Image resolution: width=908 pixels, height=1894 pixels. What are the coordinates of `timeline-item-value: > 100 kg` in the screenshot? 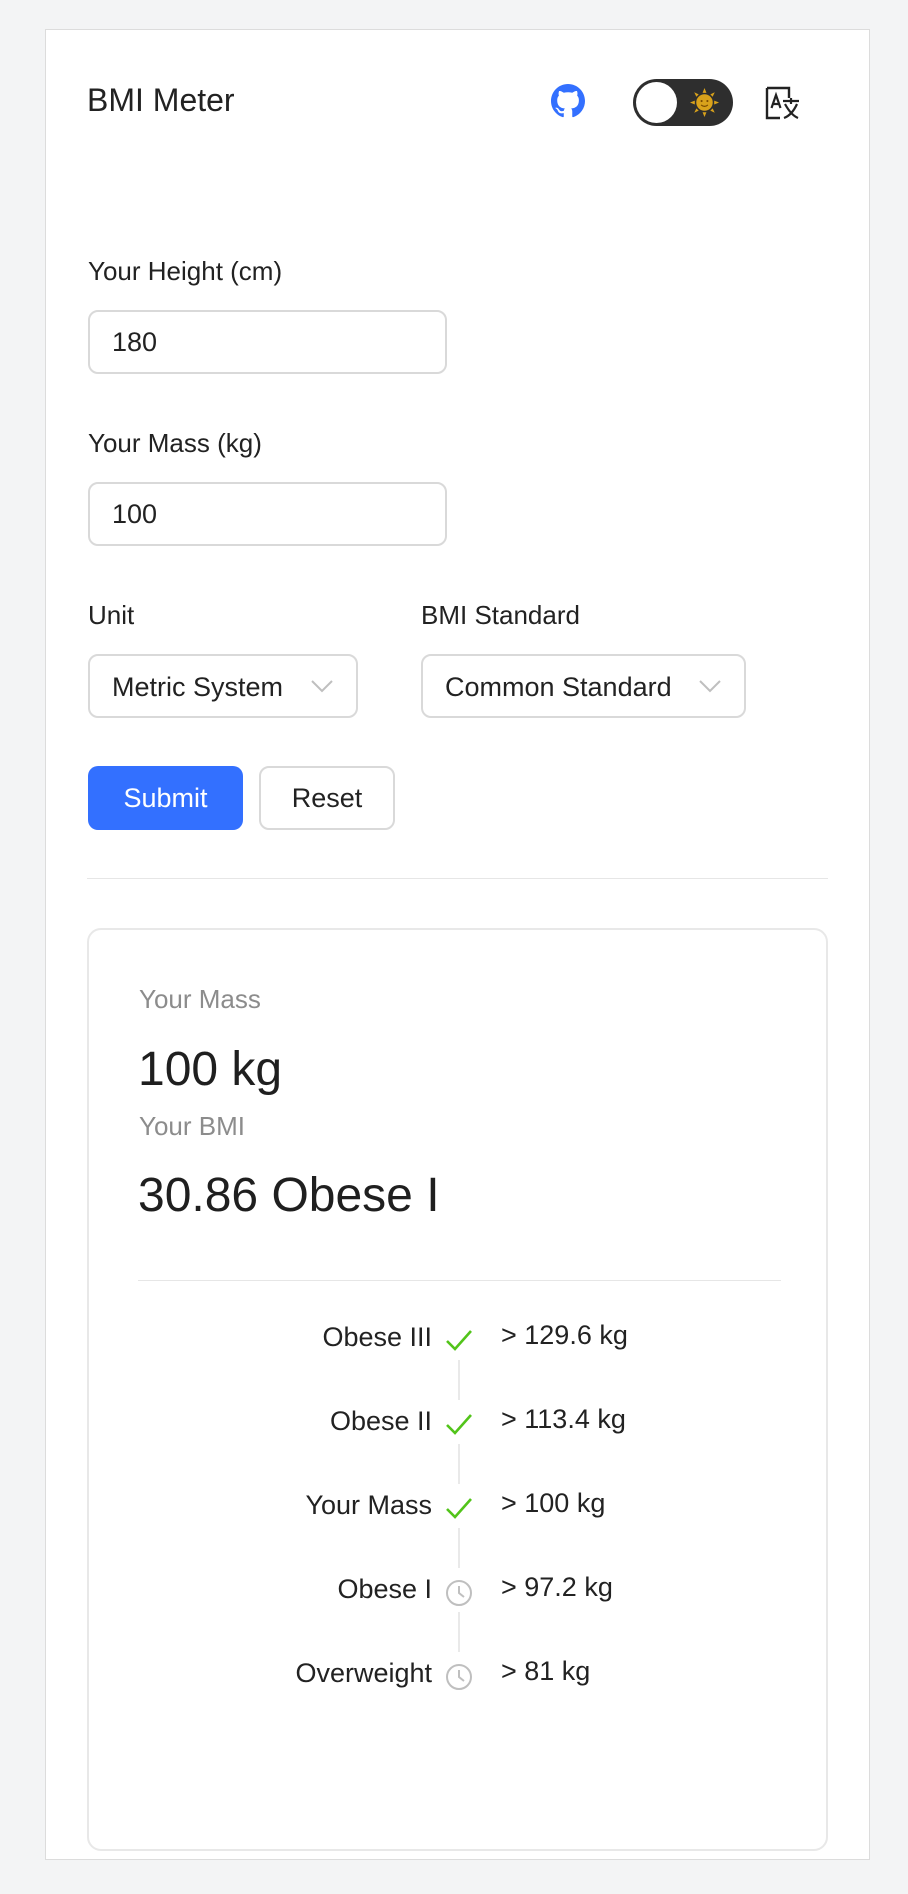 It's located at (553, 1503).